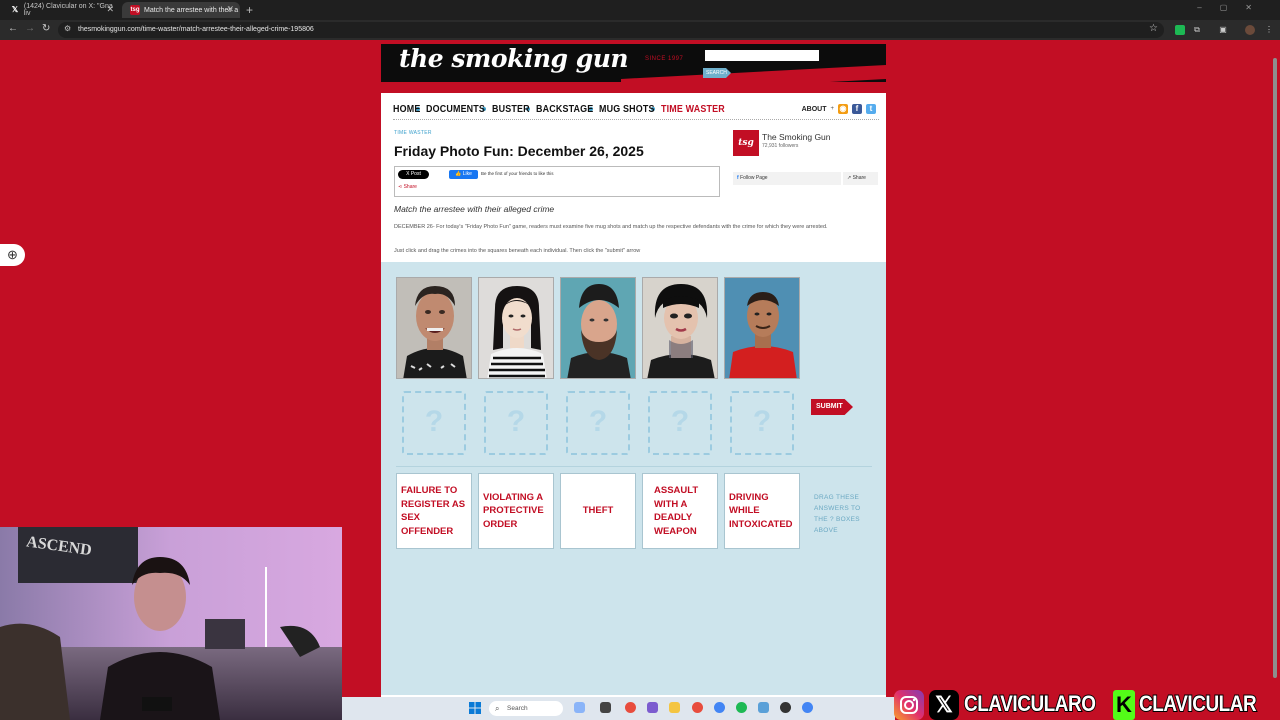 This screenshot has height=720, width=1280. I want to click on drop-slot-2: ?, so click(516, 423).